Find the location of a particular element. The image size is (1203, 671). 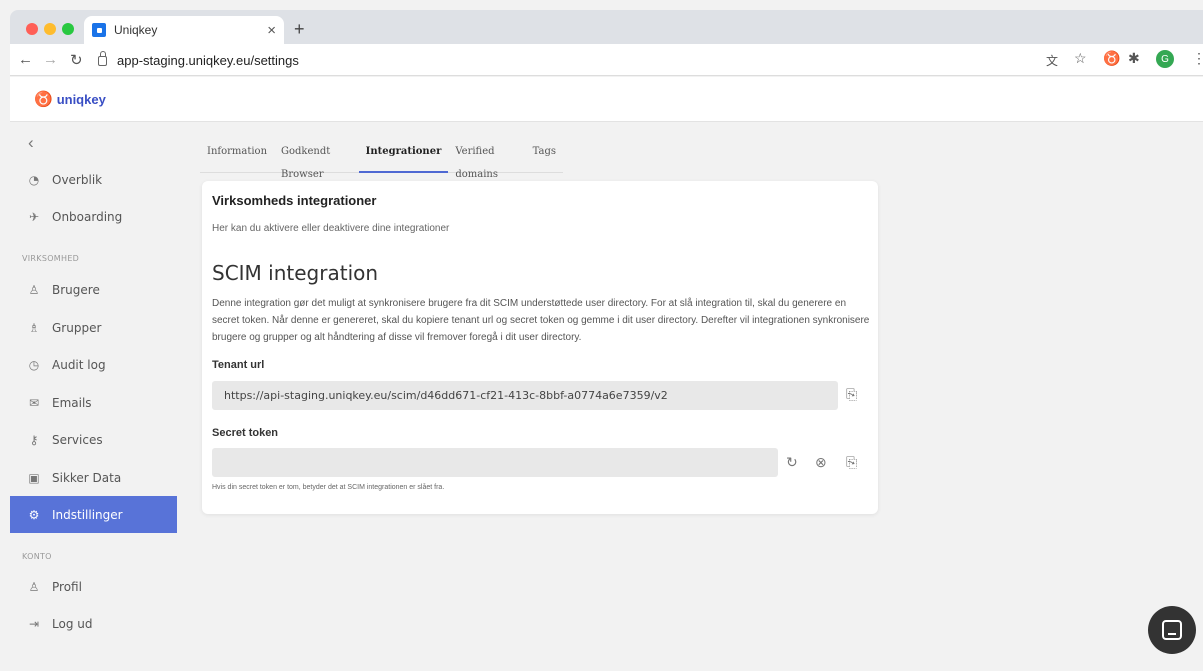

sidebar-item-onboarding: ✈ Onboarding is located at coordinates (93, 216).